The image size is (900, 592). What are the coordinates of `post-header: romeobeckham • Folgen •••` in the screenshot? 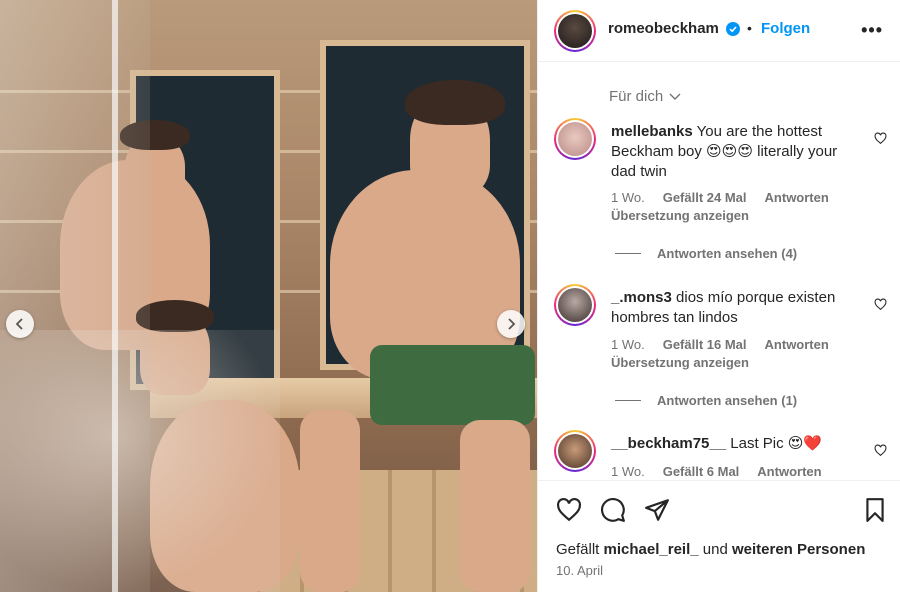 It's located at (719, 31).